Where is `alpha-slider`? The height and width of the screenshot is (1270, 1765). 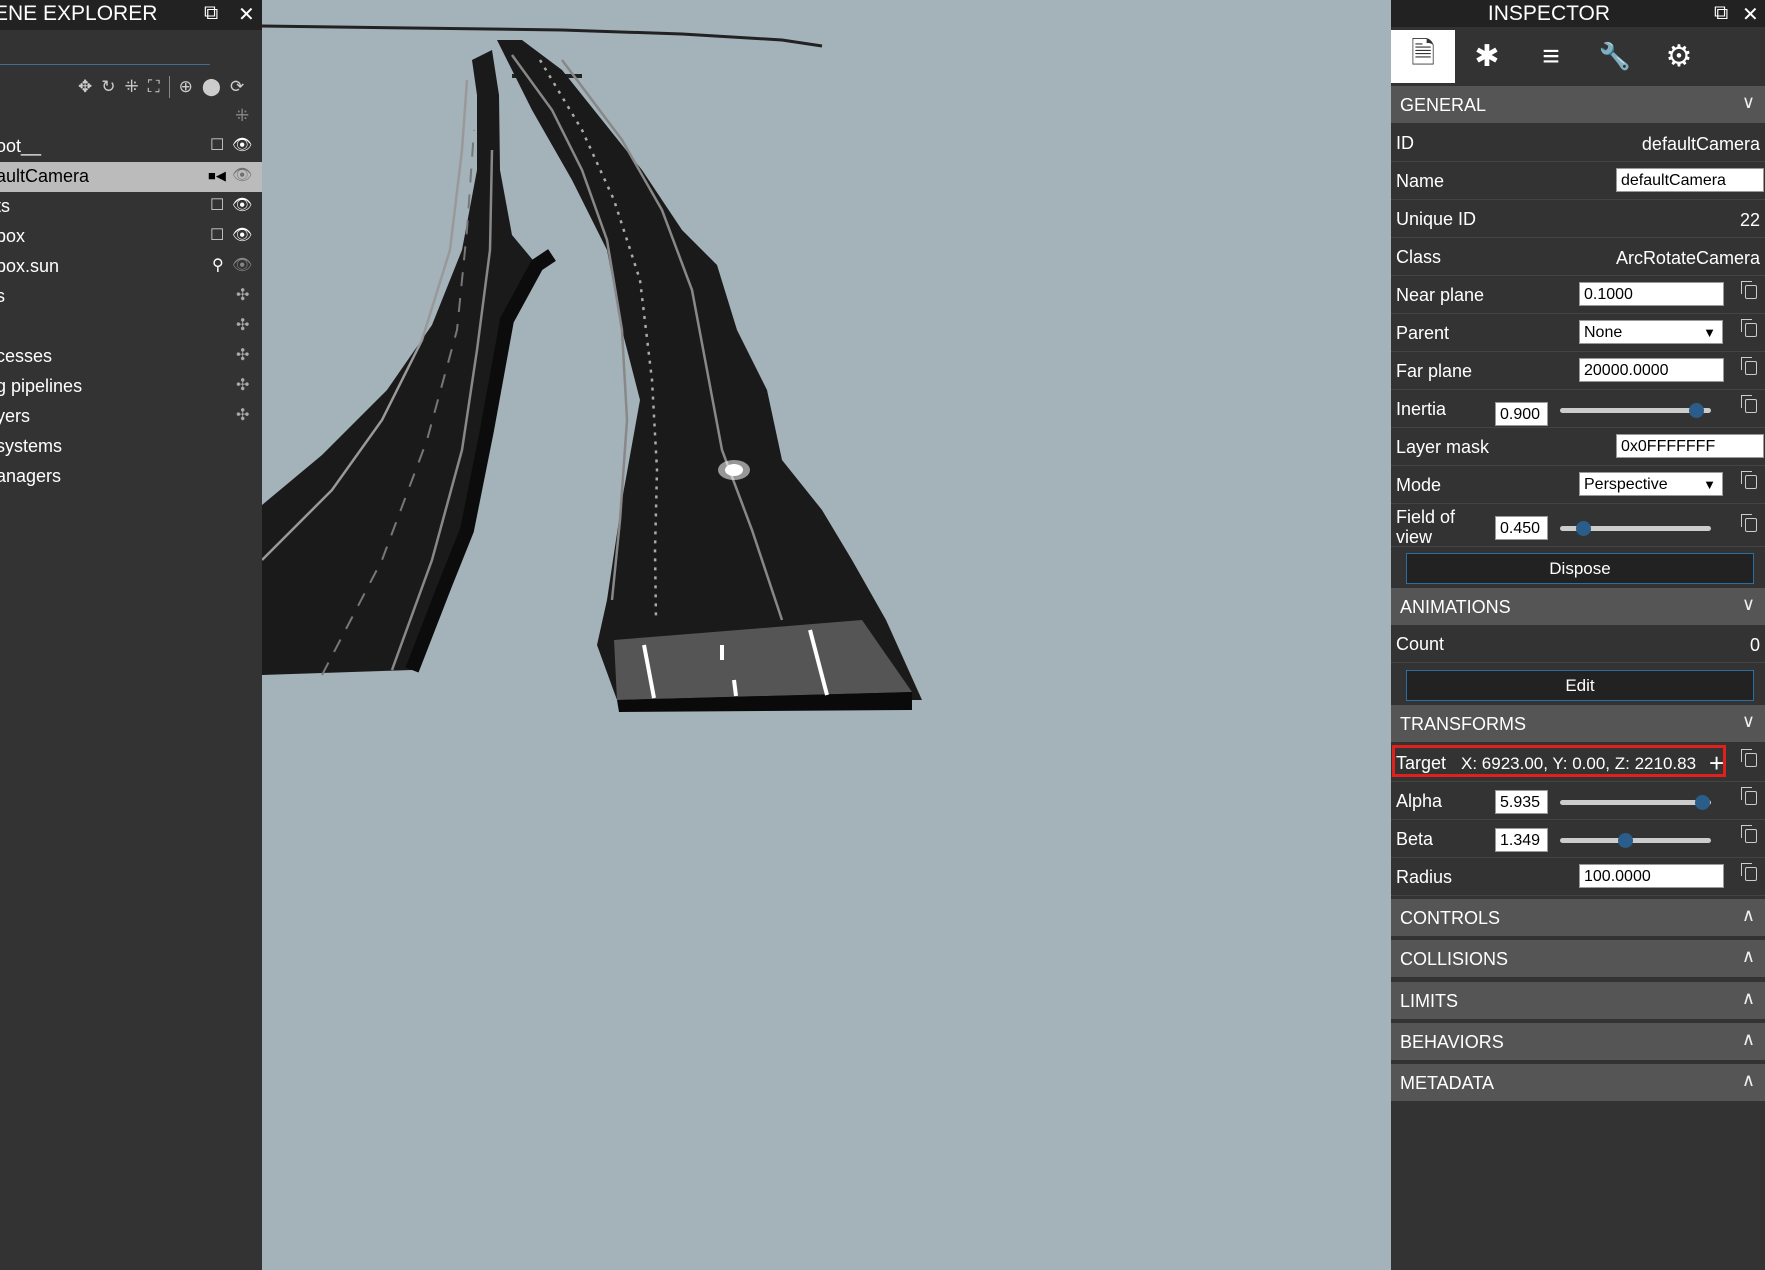 alpha-slider is located at coordinates (1635, 802).